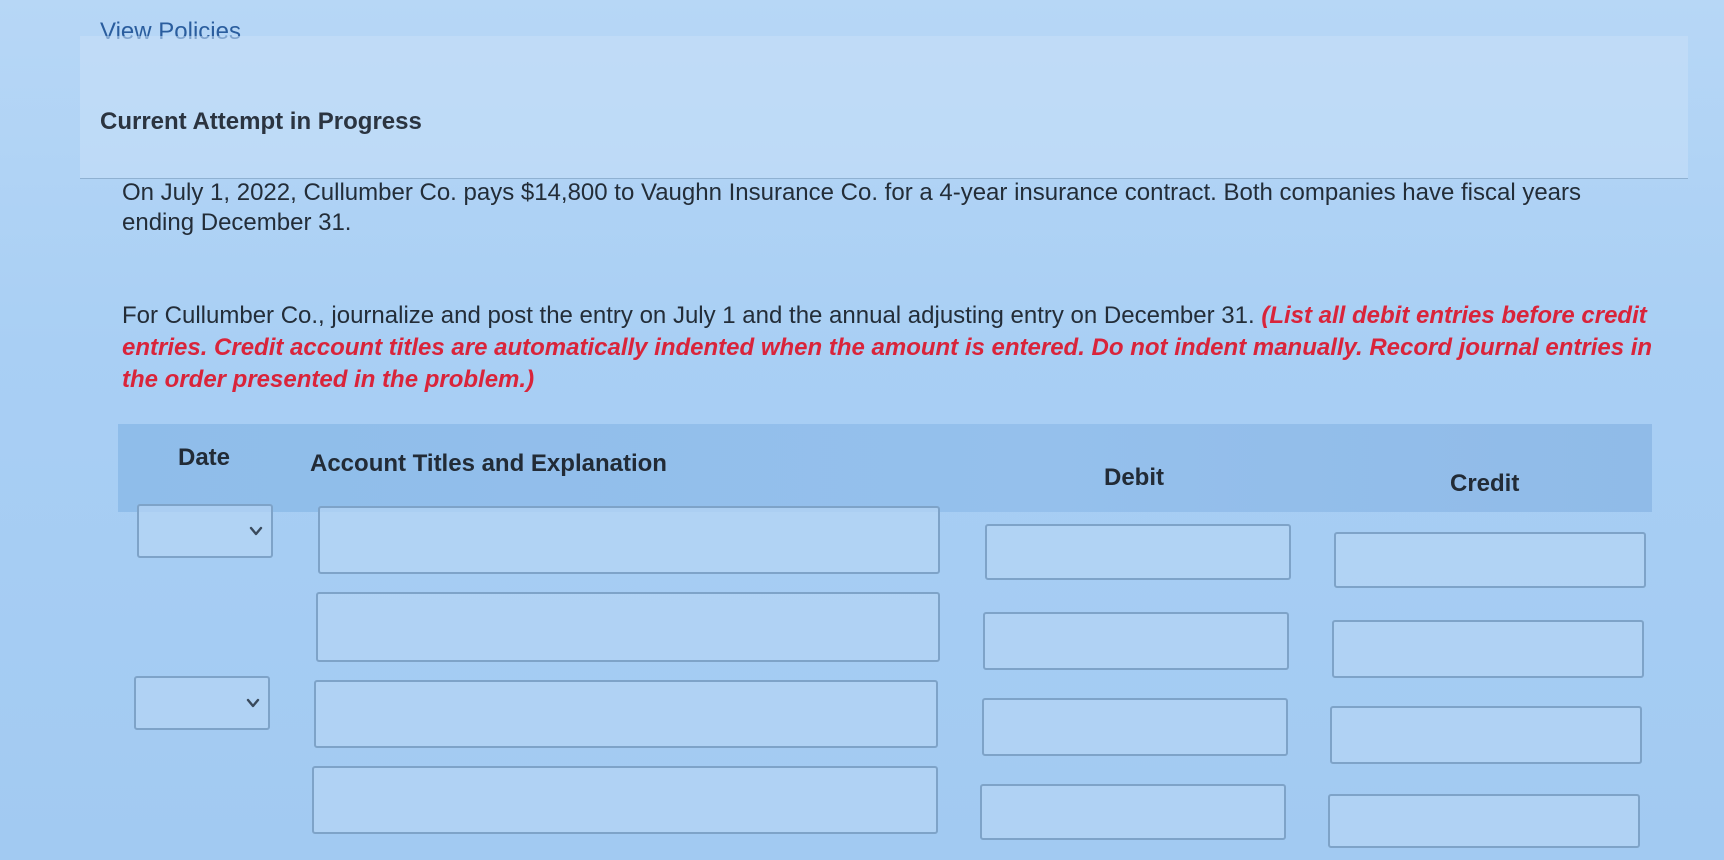  Describe the element at coordinates (1484, 821) in the screenshot. I see `entry-2-row-2-credit-input` at that location.